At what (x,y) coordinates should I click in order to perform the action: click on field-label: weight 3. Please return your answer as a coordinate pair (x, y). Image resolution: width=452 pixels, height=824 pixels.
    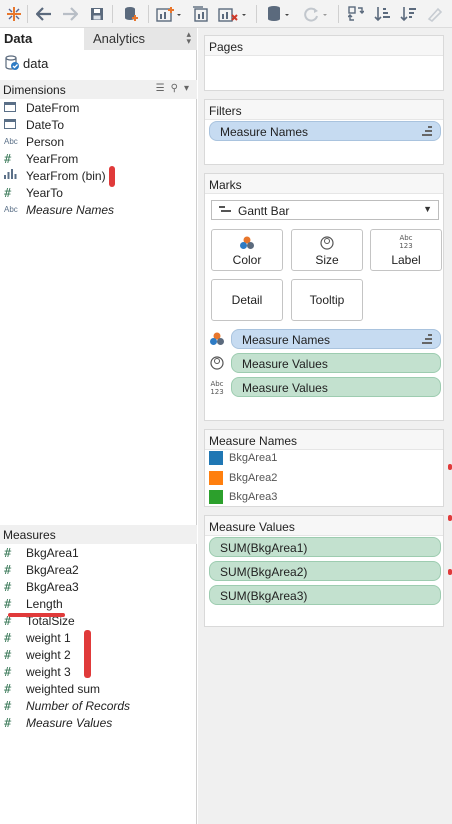
    Looking at the image, I should click on (48, 671).